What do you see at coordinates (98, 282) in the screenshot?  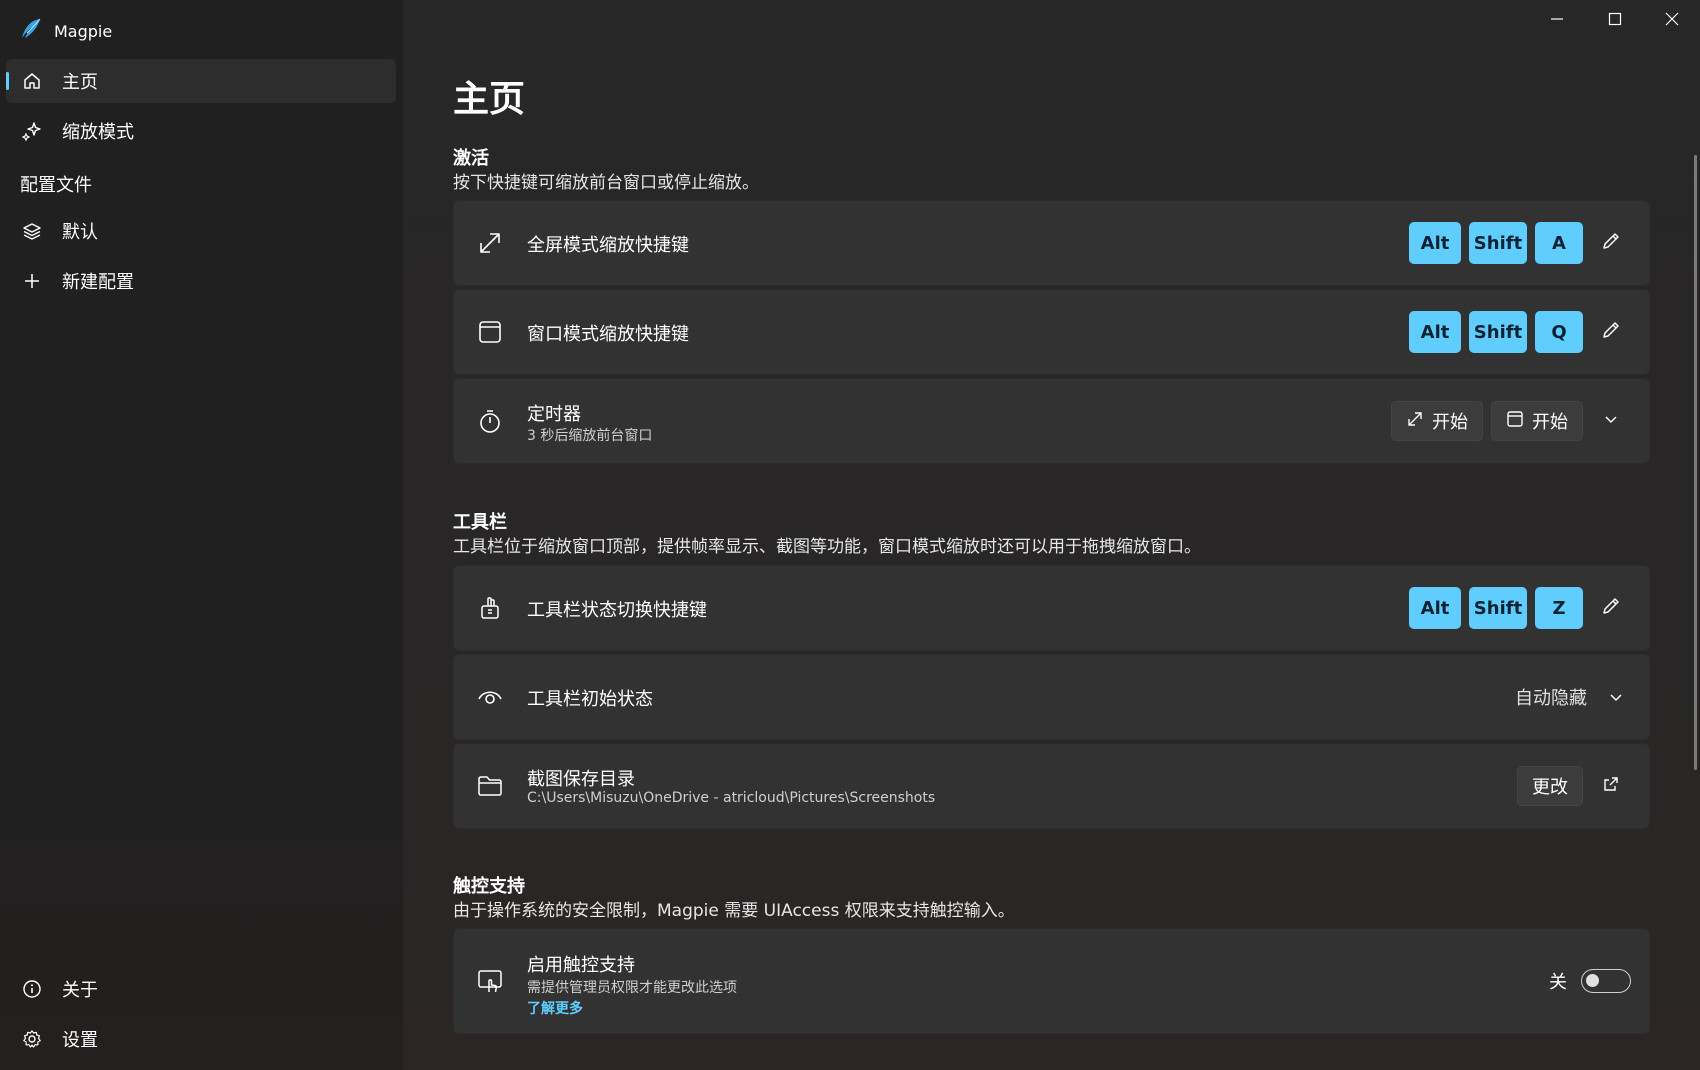 I see `sidebar-item-label: 新建配置` at bounding box center [98, 282].